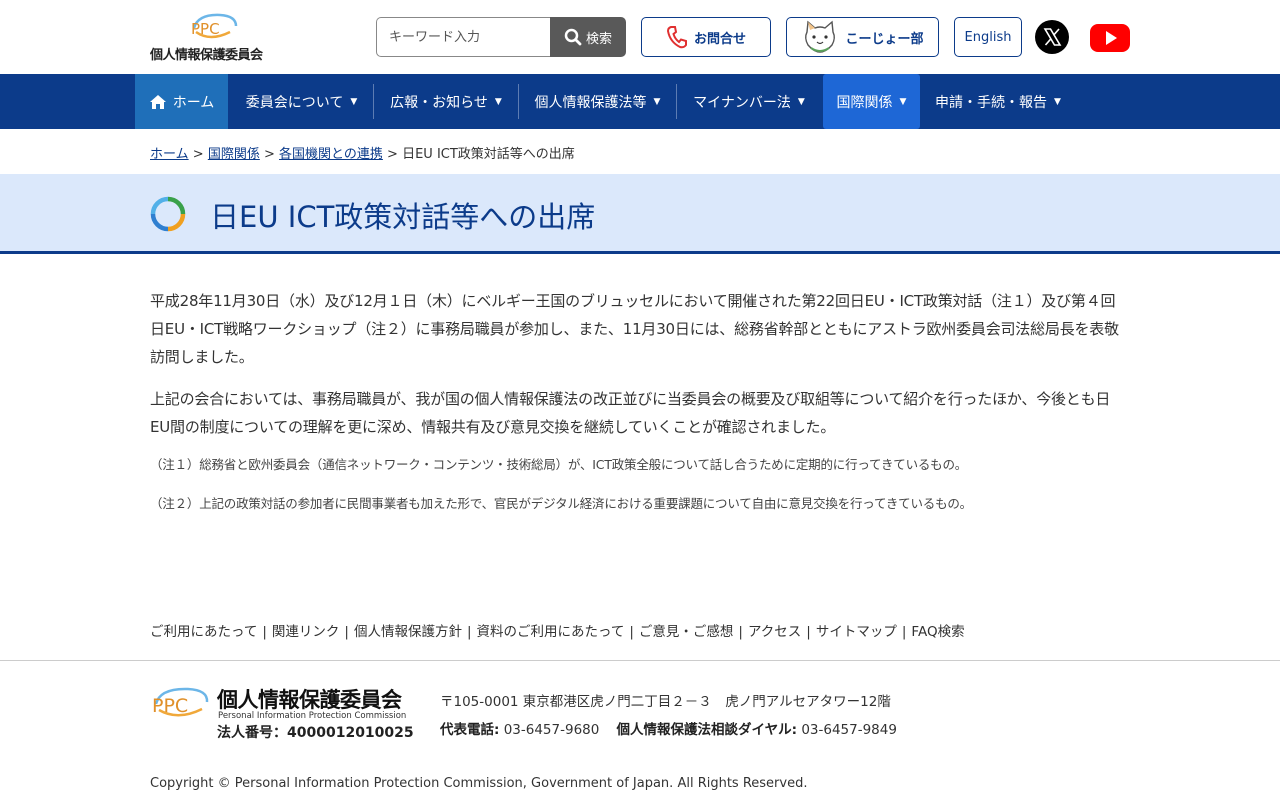 Image resolution: width=1280 pixels, height=800 pixels. I want to click on nav-item-about: 委員会について ▼, so click(301, 101).